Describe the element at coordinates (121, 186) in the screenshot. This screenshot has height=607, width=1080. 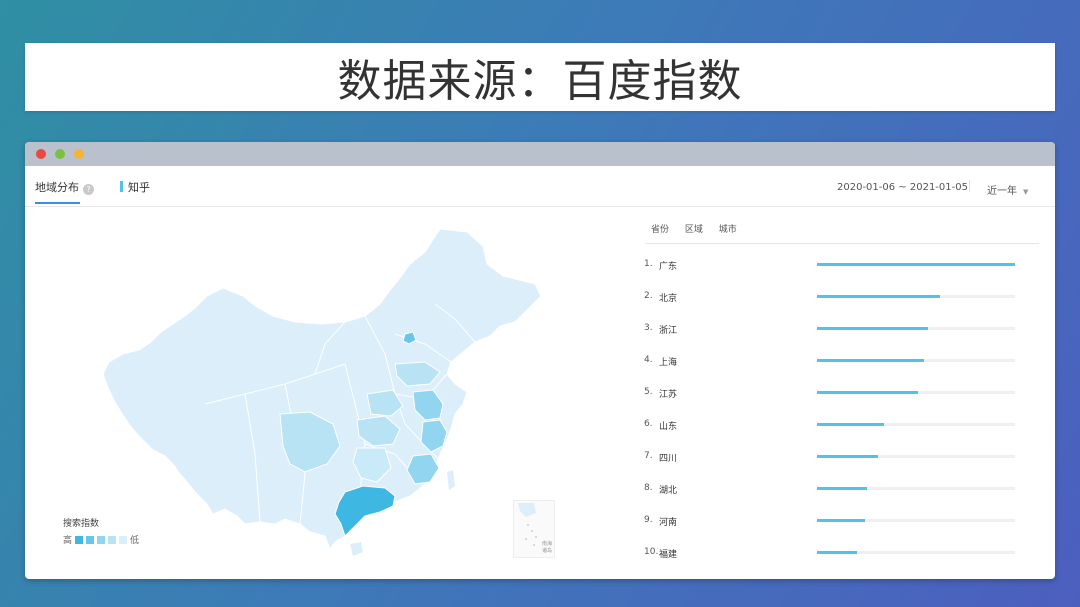
I see `keyword-color-marker` at that location.